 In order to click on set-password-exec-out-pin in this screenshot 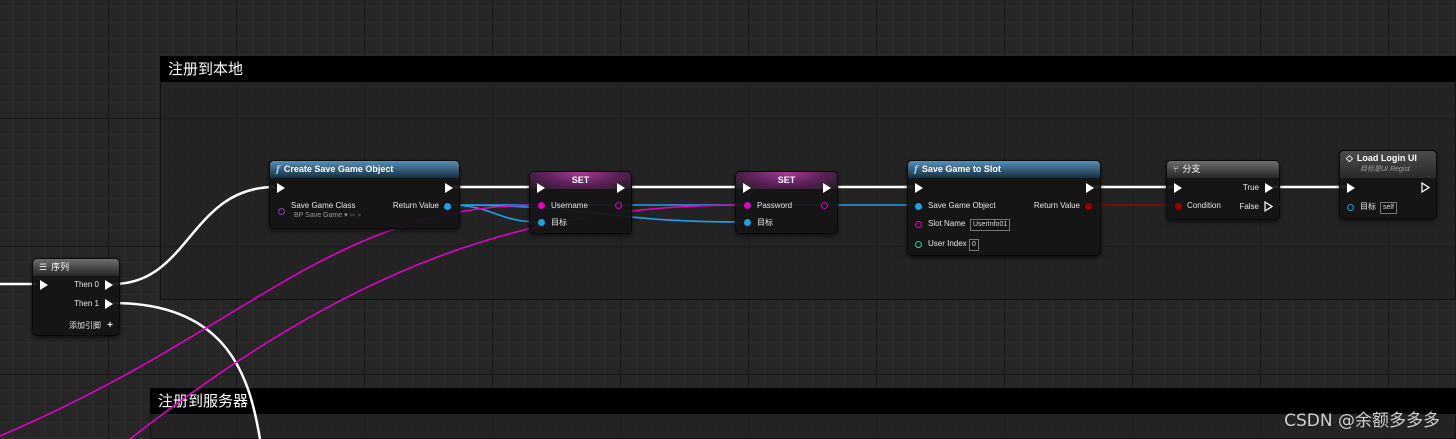, I will do `click(827, 188)`.